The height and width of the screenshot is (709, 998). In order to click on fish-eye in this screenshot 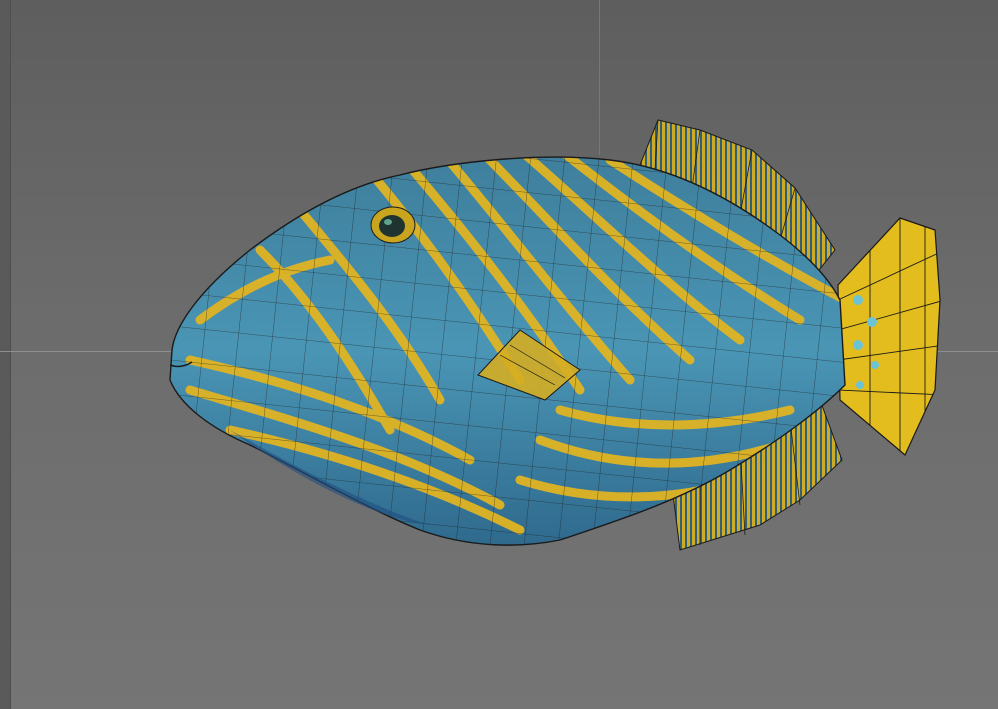, I will do `click(393, 225)`.